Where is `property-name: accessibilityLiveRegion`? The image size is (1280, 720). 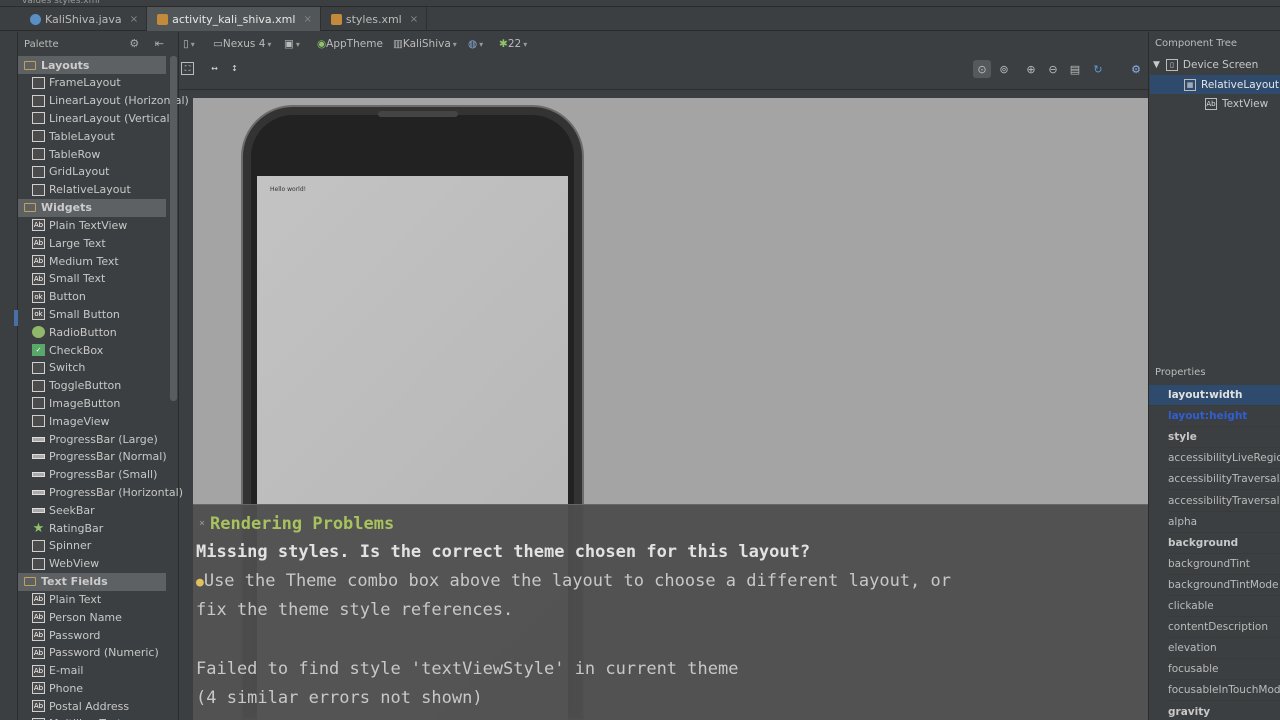
property-name: accessibilityLiveRegion is located at coordinates (1224, 458).